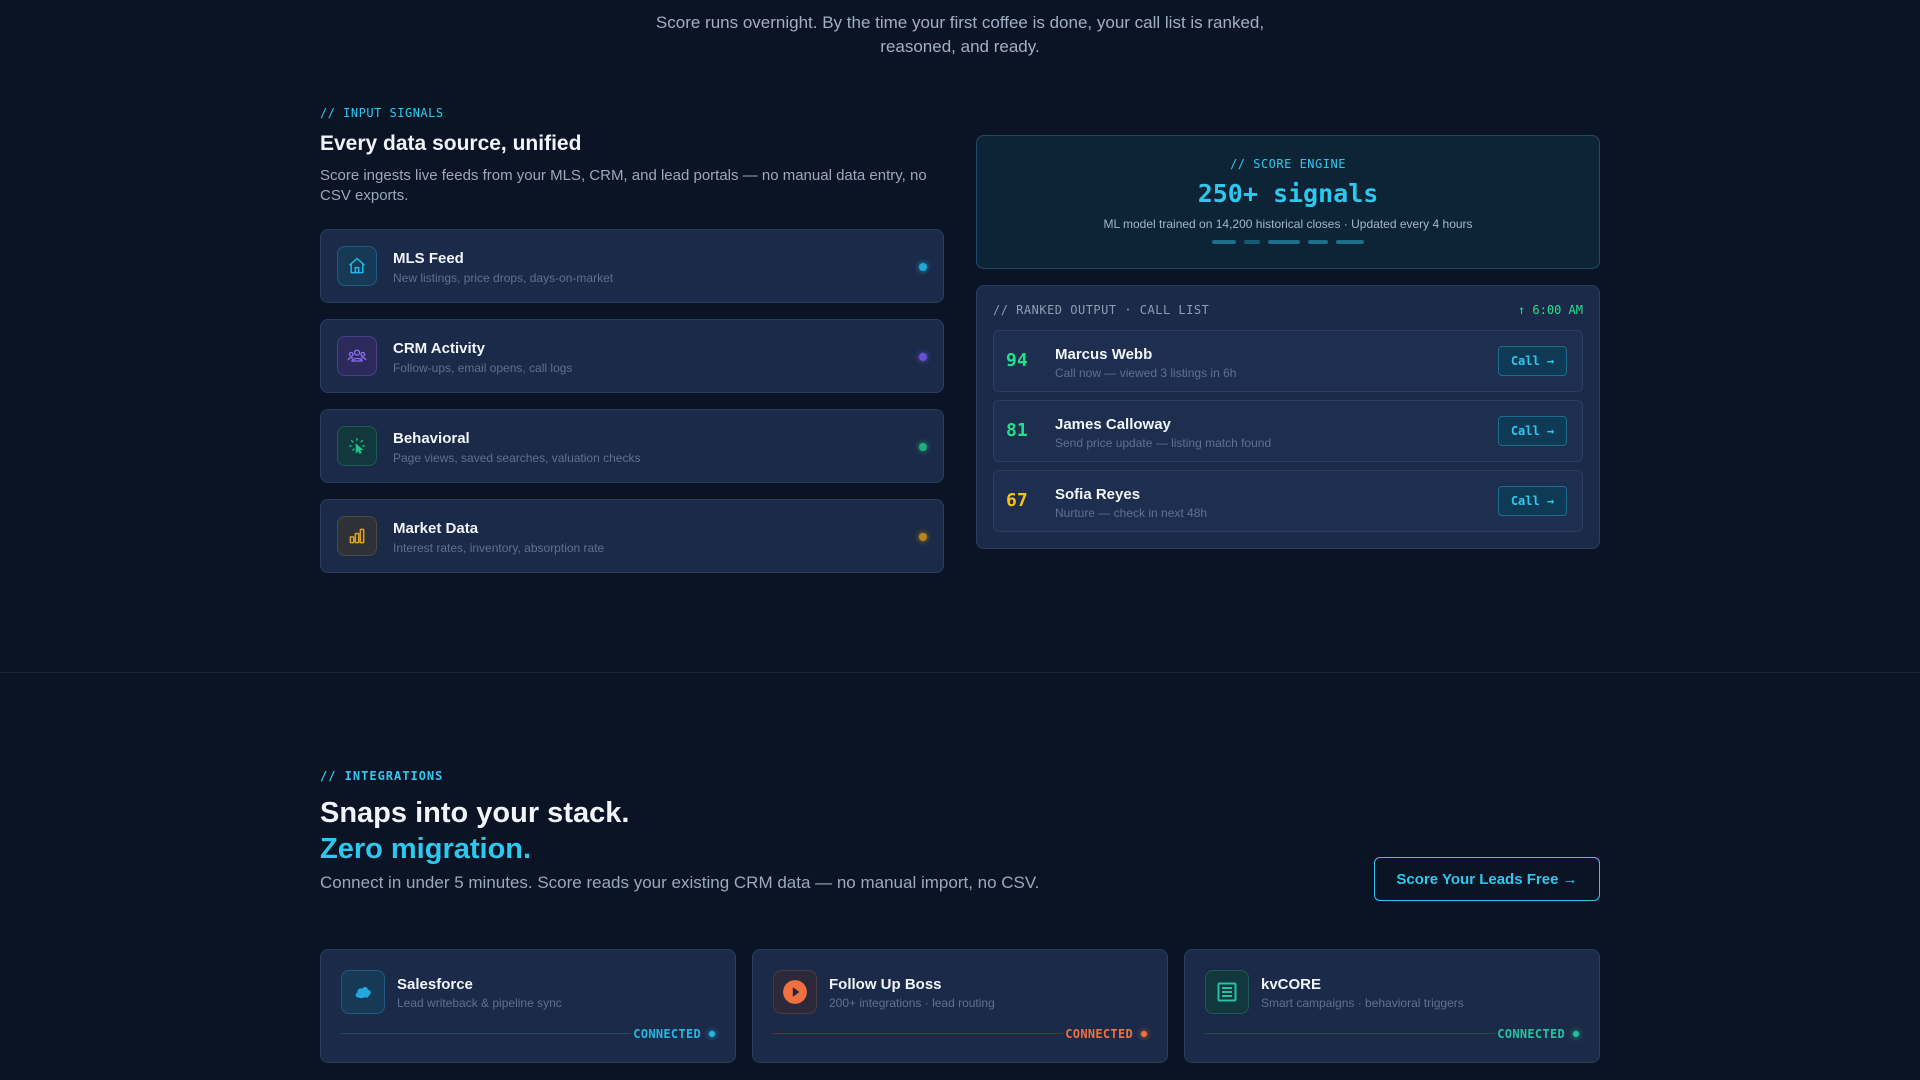 The image size is (1920, 1080). Describe the element at coordinates (357, 266) in the screenshot. I see `home-icon` at that location.